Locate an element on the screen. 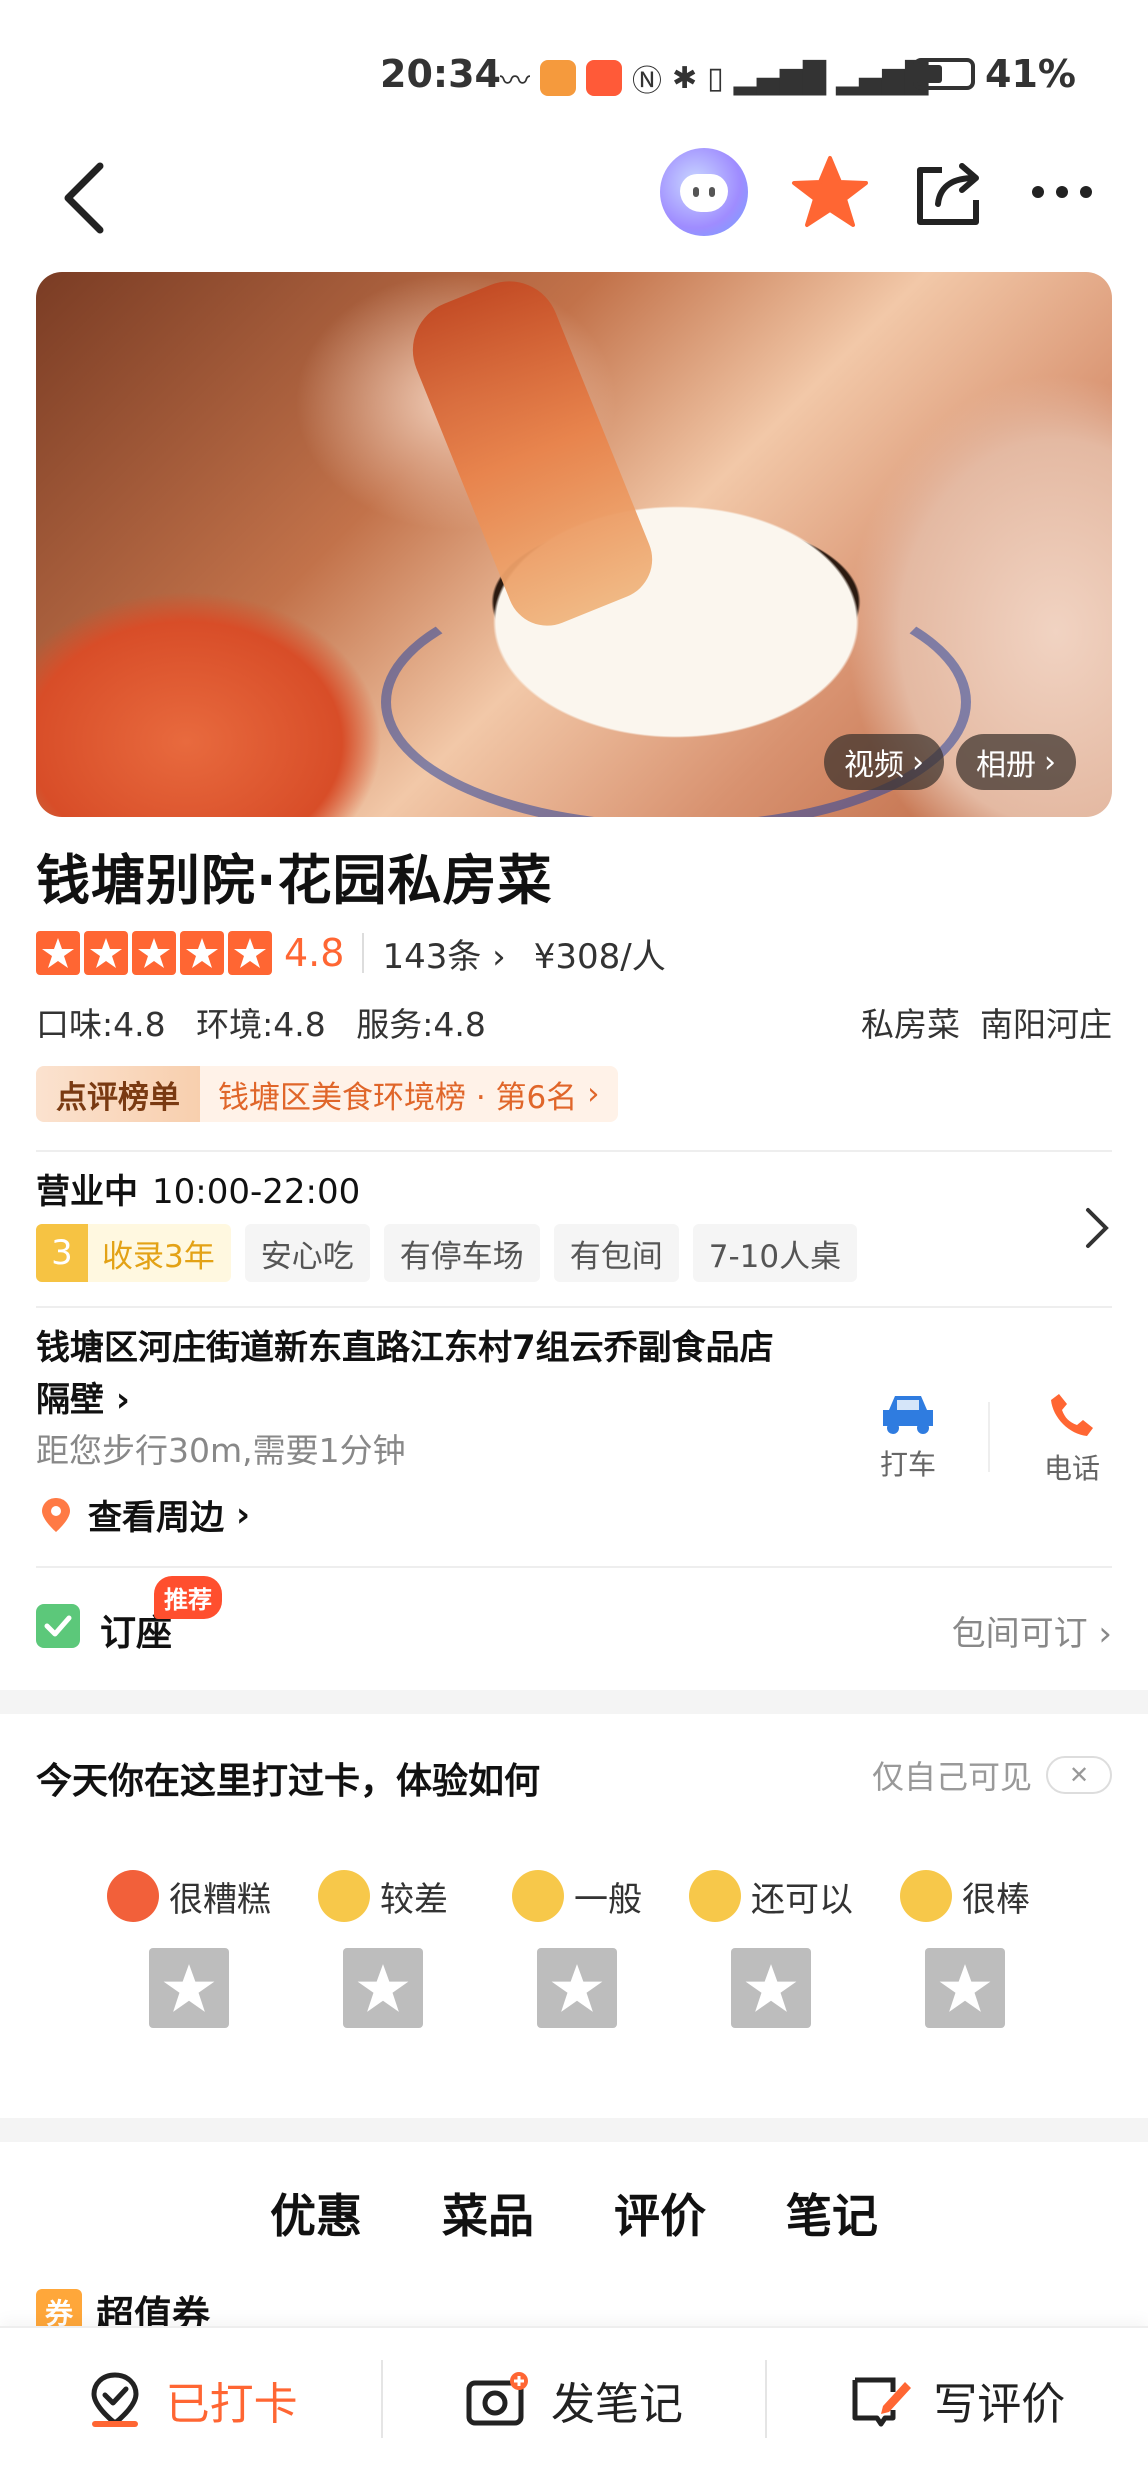 The width and height of the screenshot is (1148, 2492). ranking-banner: 点评榜单 钱塘区美食环境榜 · 第6名 › is located at coordinates (327, 1094).